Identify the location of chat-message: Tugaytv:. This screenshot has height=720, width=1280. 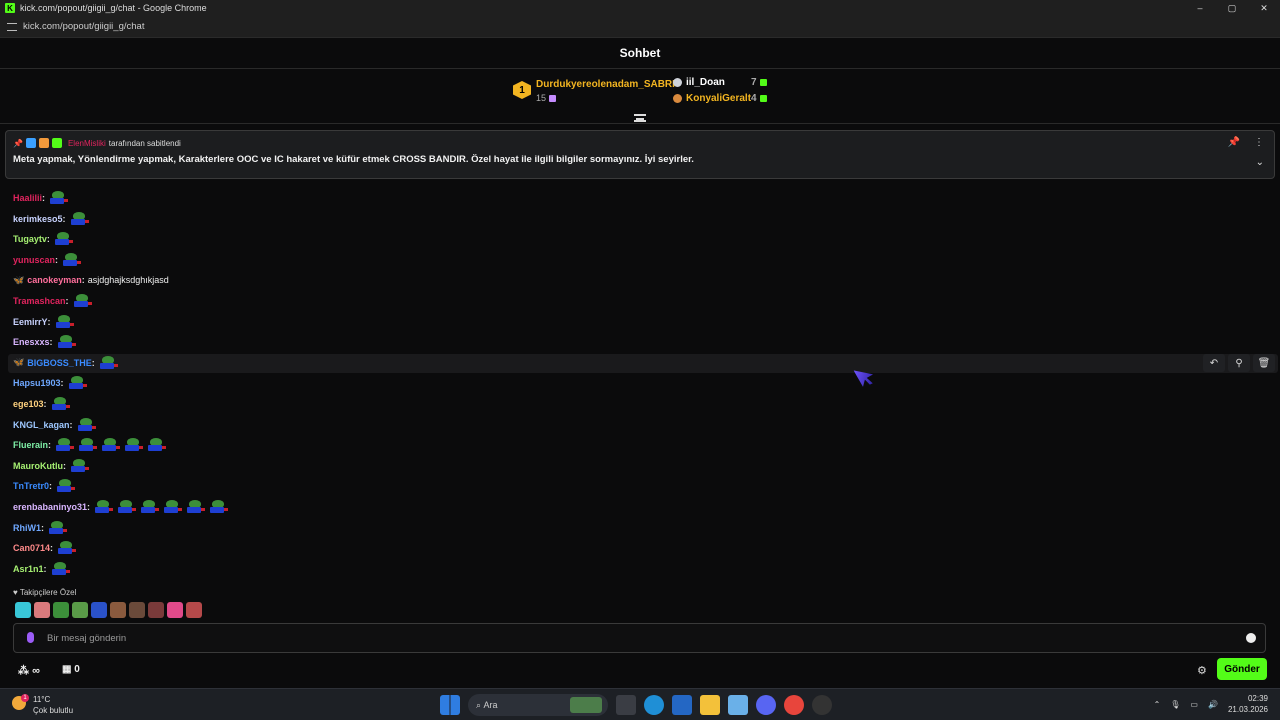
(43, 239).